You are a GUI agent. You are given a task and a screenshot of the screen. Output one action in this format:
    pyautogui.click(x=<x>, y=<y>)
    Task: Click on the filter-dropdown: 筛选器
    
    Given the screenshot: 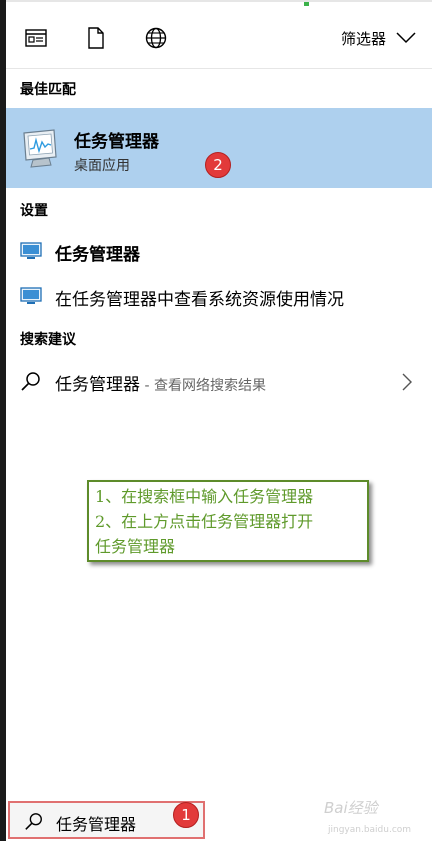 What is the action you would take?
    pyautogui.click(x=378, y=38)
    